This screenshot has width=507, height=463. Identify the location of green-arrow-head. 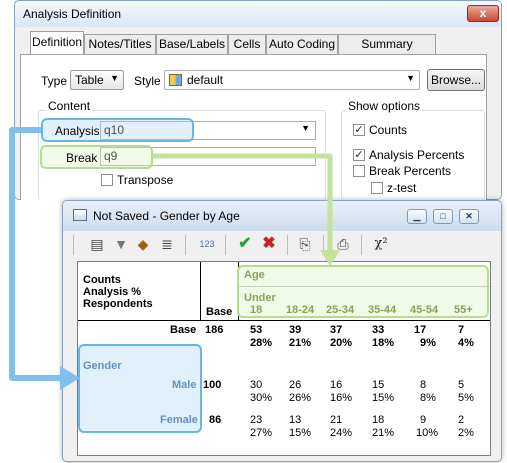
(330, 258).